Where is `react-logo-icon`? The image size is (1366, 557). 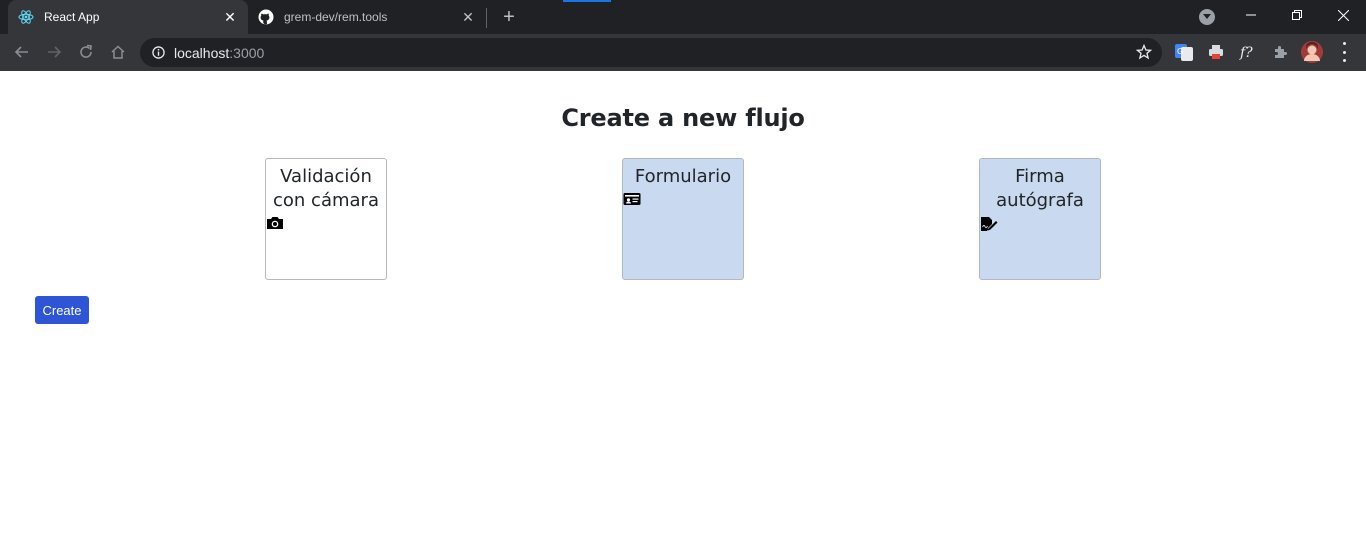
react-logo-icon is located at coordinates (26, 17).